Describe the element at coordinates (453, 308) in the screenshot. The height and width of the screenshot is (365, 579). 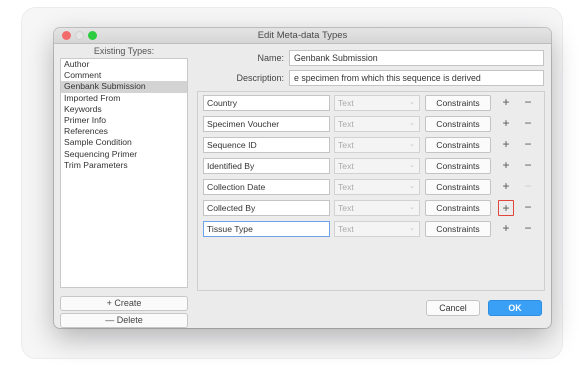
I see `cancel-button: Cancel` at that location.